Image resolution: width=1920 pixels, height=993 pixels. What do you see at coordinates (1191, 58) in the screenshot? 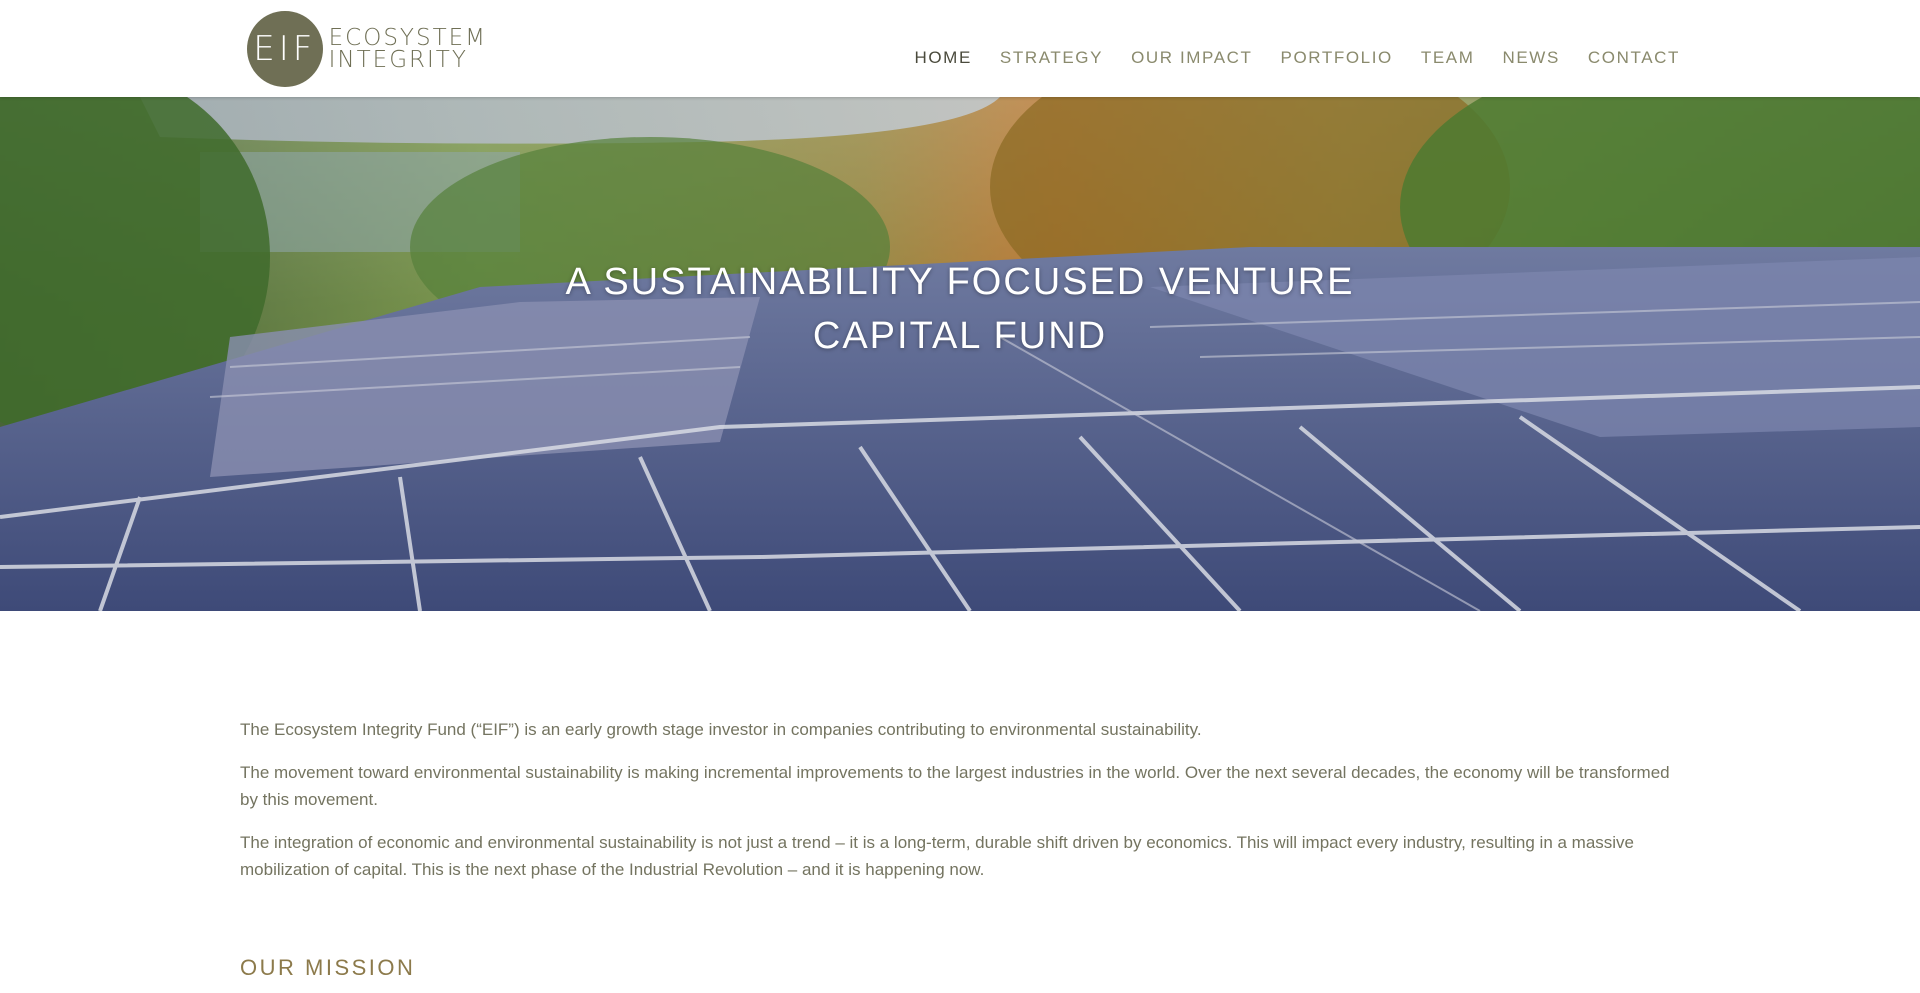
I see `nav-our-impact: OUR IMPACT` at bounding box center [1191, 58].